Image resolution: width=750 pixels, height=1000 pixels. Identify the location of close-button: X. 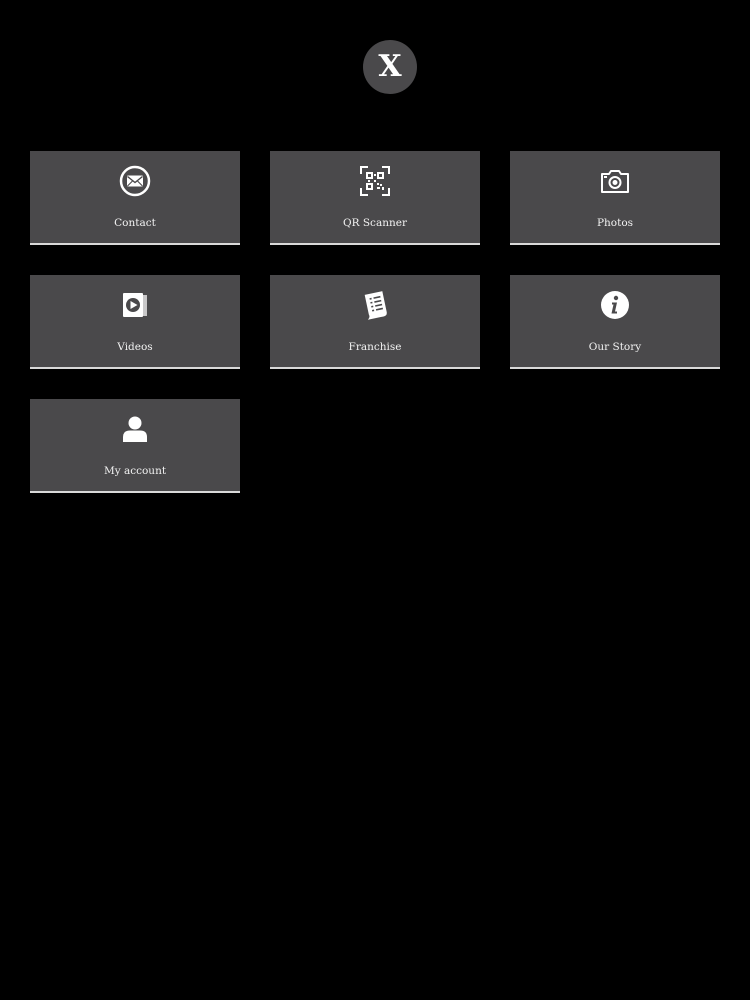
(390, 67).